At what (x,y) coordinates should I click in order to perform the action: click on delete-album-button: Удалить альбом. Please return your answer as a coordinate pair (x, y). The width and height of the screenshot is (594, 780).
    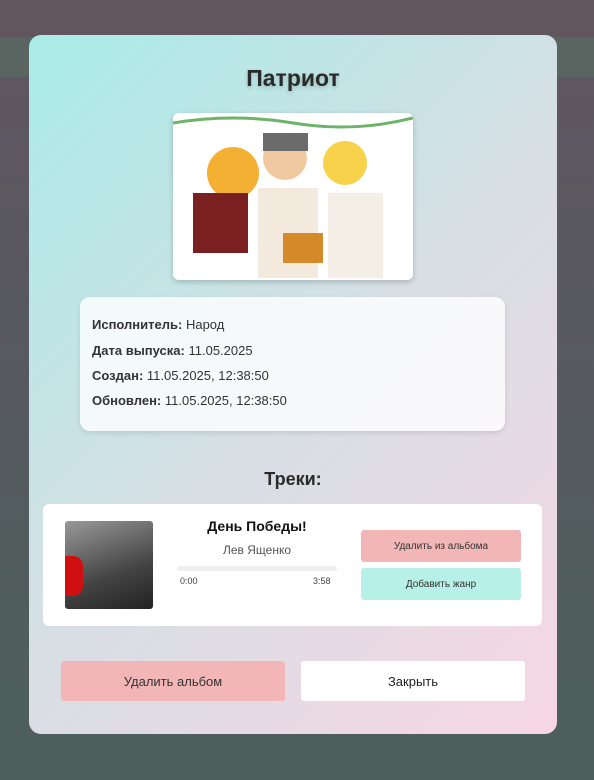
    Looking at the image, I should click on (173, 681).